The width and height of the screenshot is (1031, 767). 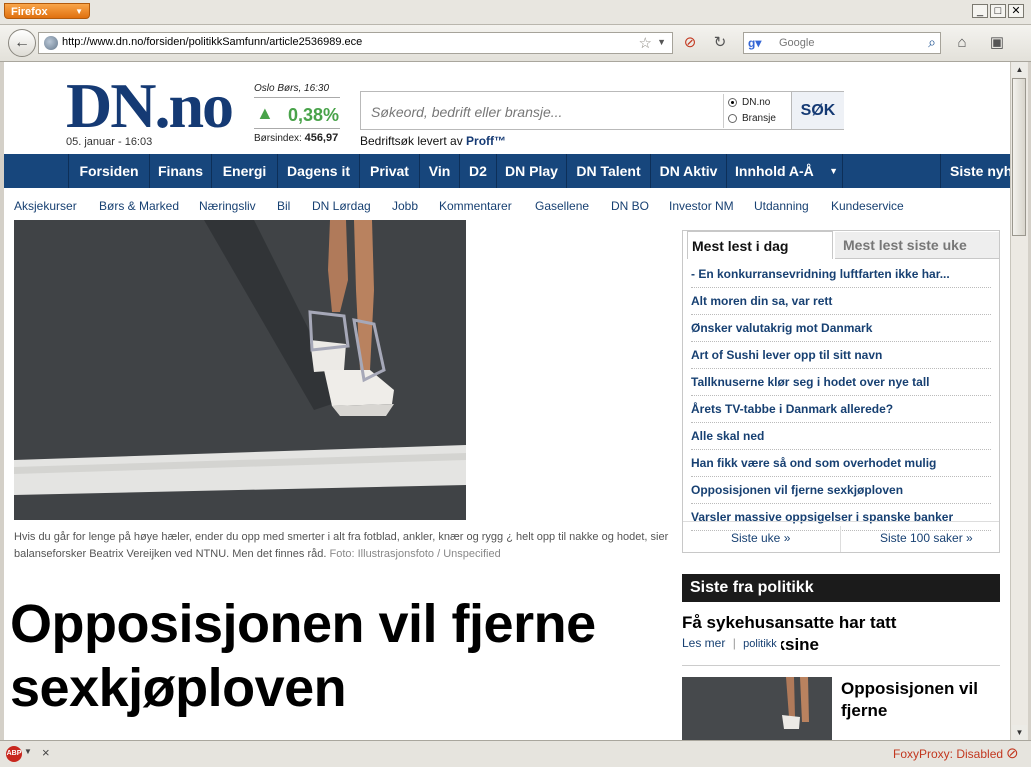 What do you see at coordinates (841, 301) in the screenshot?
I see `list-item: Alt moren din sa, var rett` at bounding box center [841, 301].